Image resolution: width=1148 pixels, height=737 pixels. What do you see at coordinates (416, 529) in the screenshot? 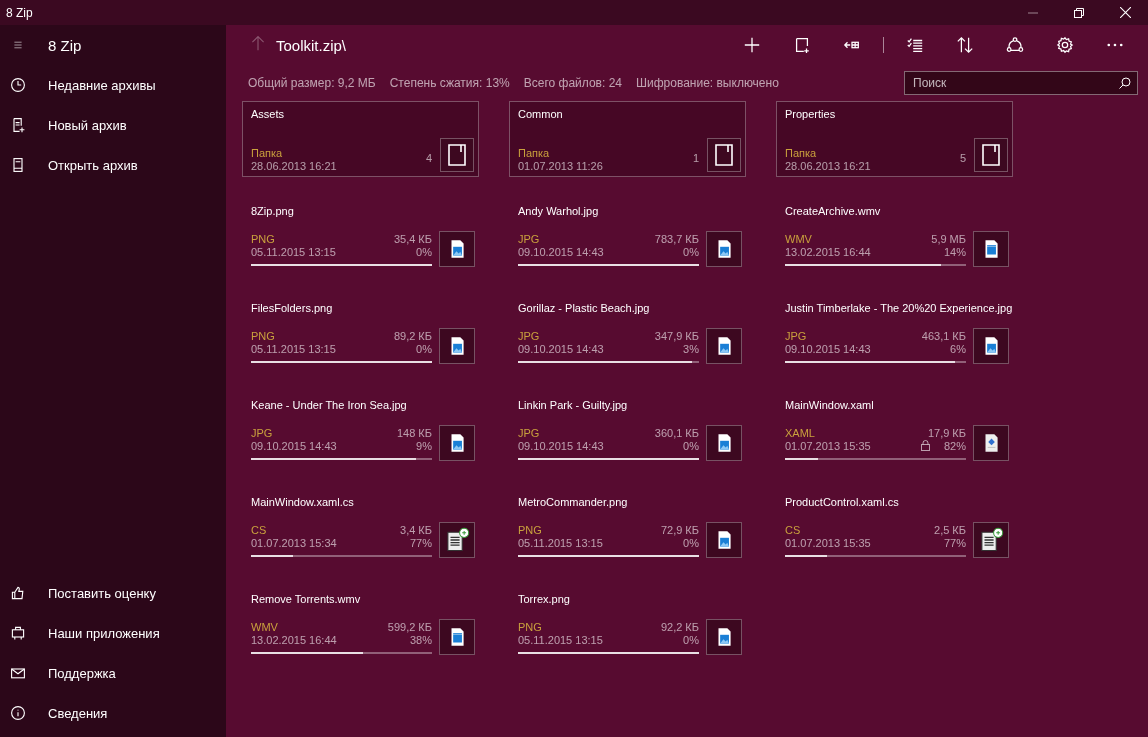
I see `file-size: 3,4 КБ` at bounding box center [416, 529].